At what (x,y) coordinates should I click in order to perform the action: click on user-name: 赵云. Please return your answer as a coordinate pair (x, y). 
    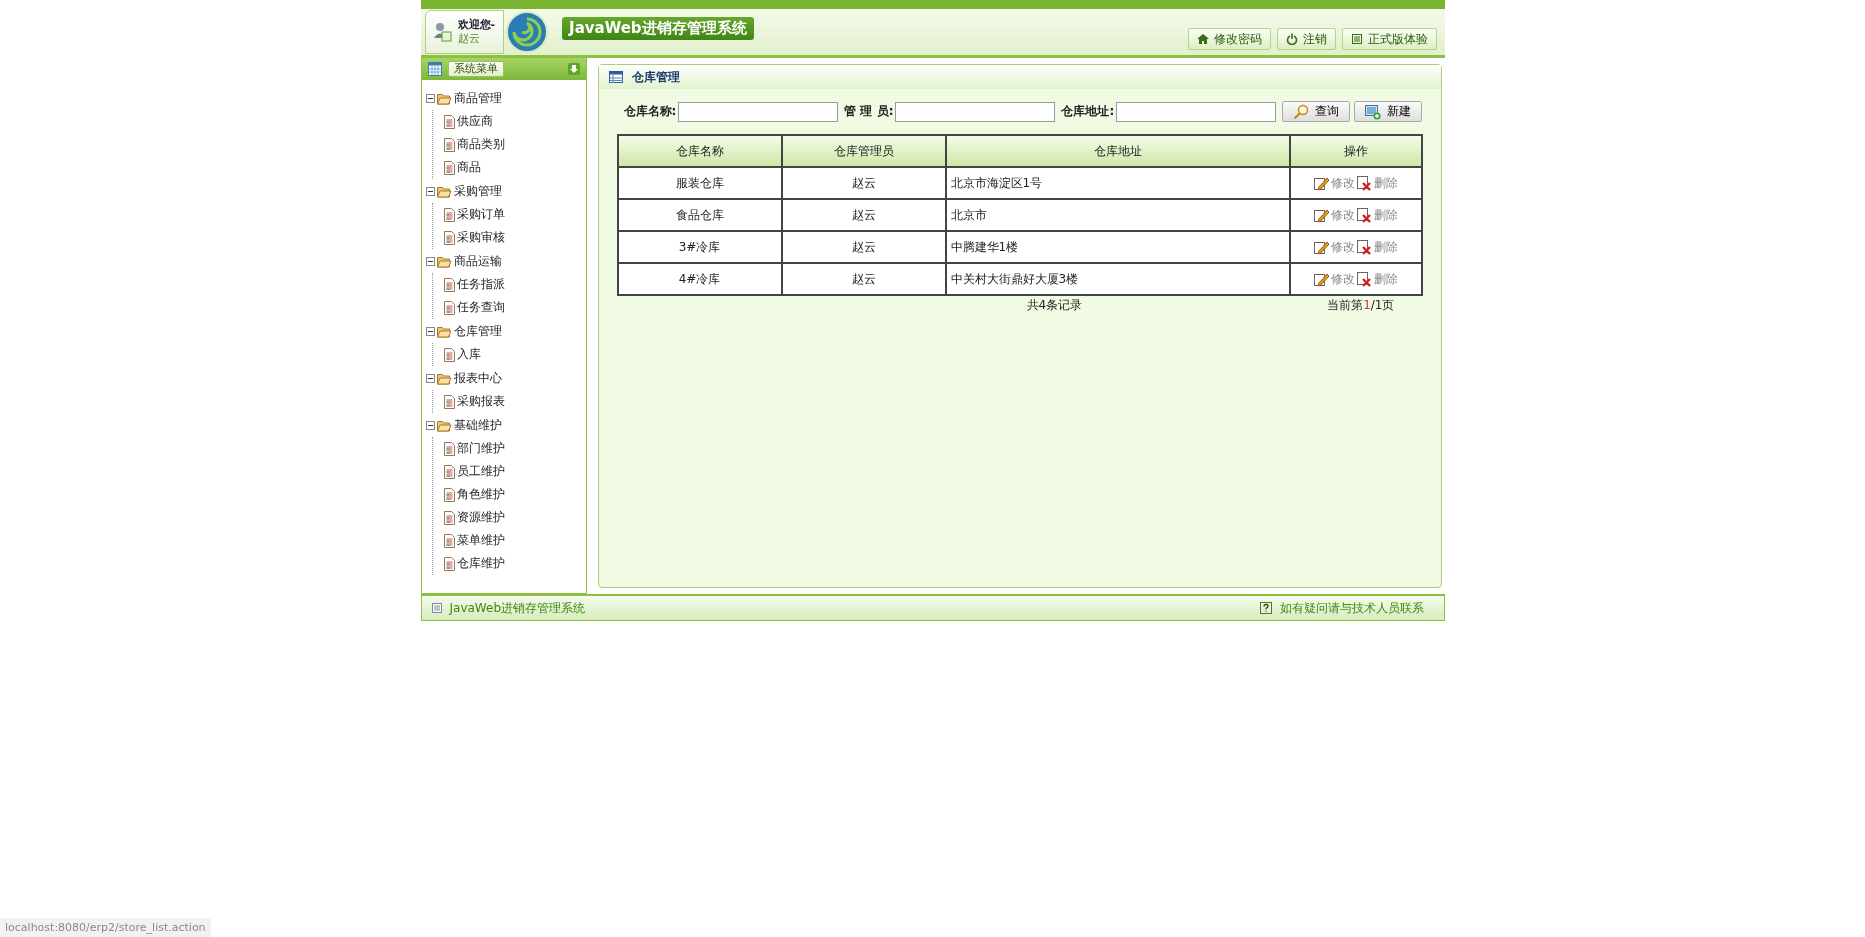
    Looking at the image, I should click on (469, 39).